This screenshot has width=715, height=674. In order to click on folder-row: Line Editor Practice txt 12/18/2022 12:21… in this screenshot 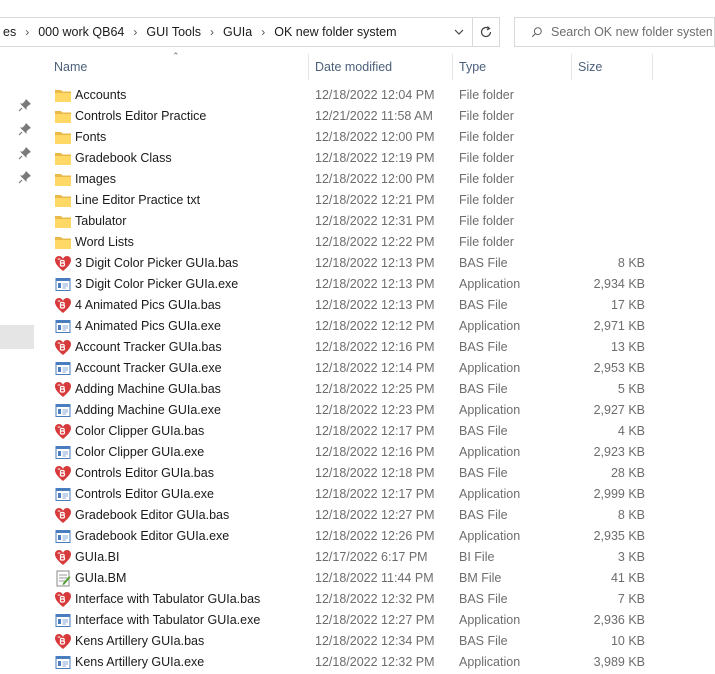, I will do `click(358, 200)`.